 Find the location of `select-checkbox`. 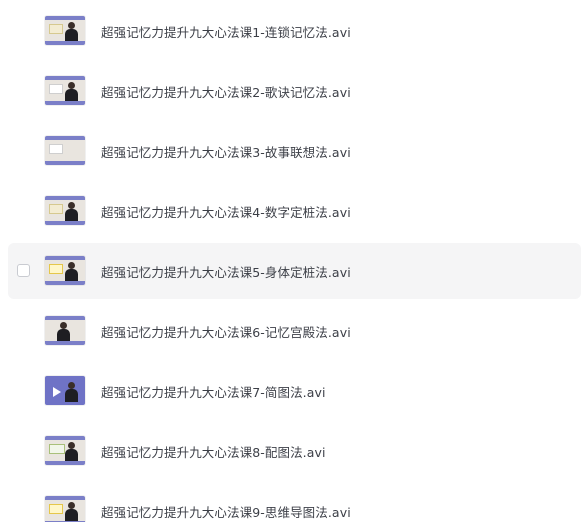

select-checkbox is located at coordinates (23, 270).